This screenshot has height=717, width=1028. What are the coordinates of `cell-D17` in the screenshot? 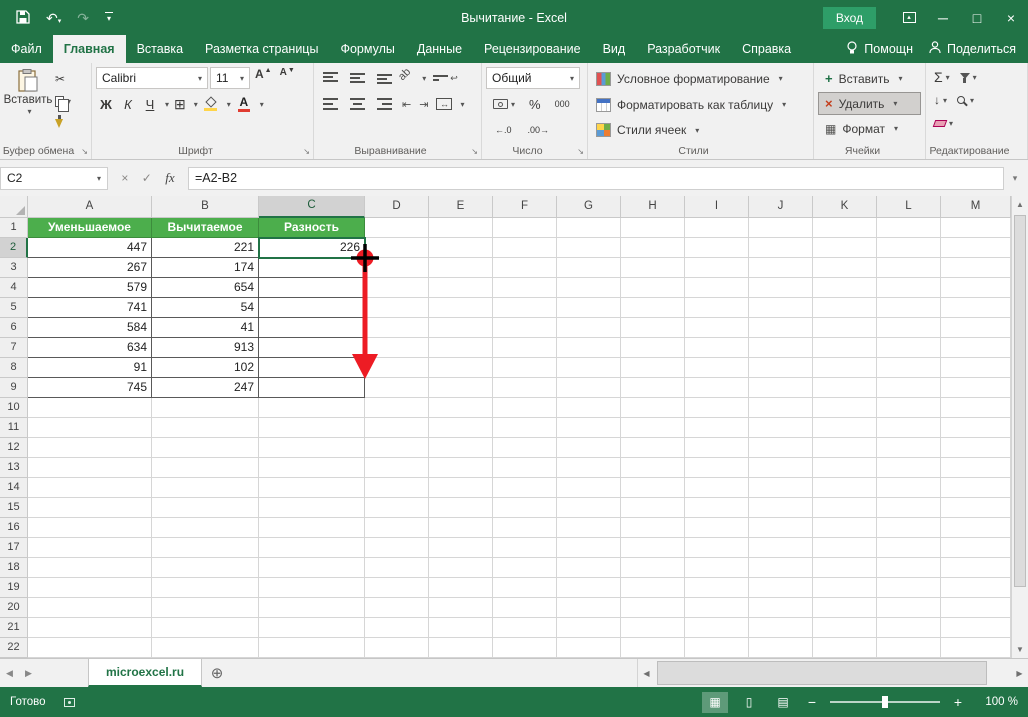 It's located at (397, 548).